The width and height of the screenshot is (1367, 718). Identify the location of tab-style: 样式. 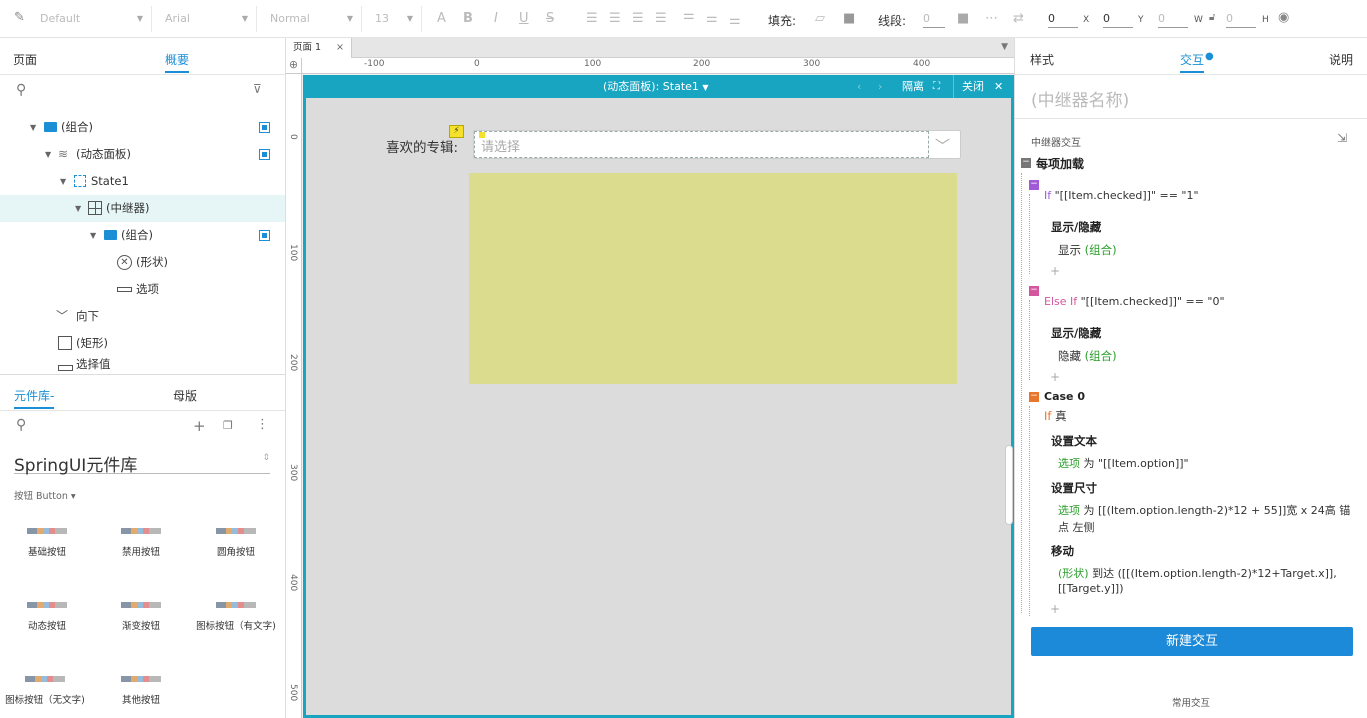
(1042, 59).